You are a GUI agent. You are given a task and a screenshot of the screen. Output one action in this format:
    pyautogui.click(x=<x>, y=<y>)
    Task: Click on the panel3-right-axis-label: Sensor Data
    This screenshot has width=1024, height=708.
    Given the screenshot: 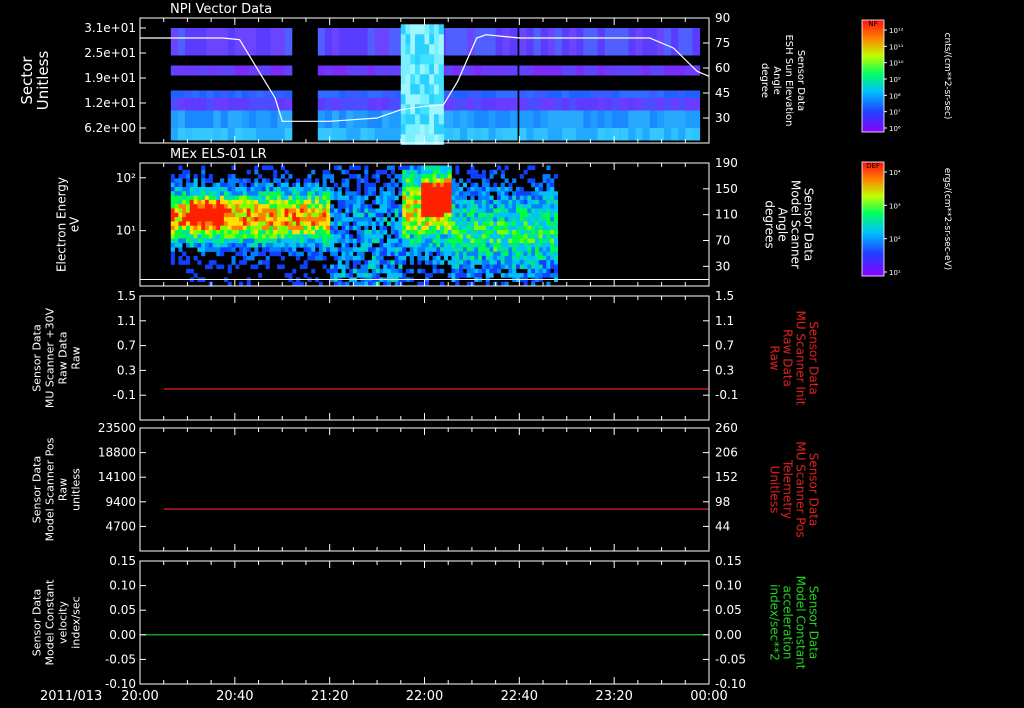 What is the action you would take?
    pyautogui.click(x=814, y=358)
    